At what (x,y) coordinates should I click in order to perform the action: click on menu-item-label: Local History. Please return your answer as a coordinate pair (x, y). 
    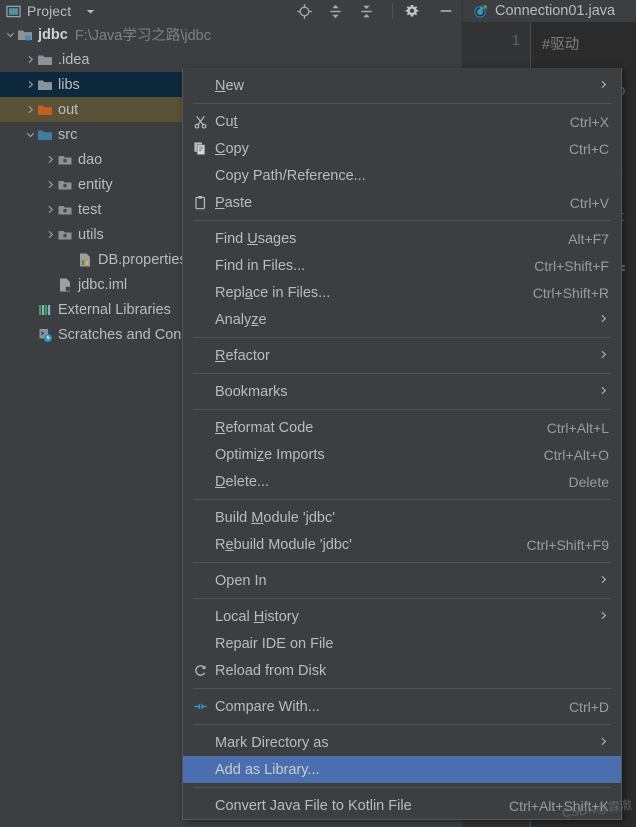
    Looking at the image, I should click on (257, 616).